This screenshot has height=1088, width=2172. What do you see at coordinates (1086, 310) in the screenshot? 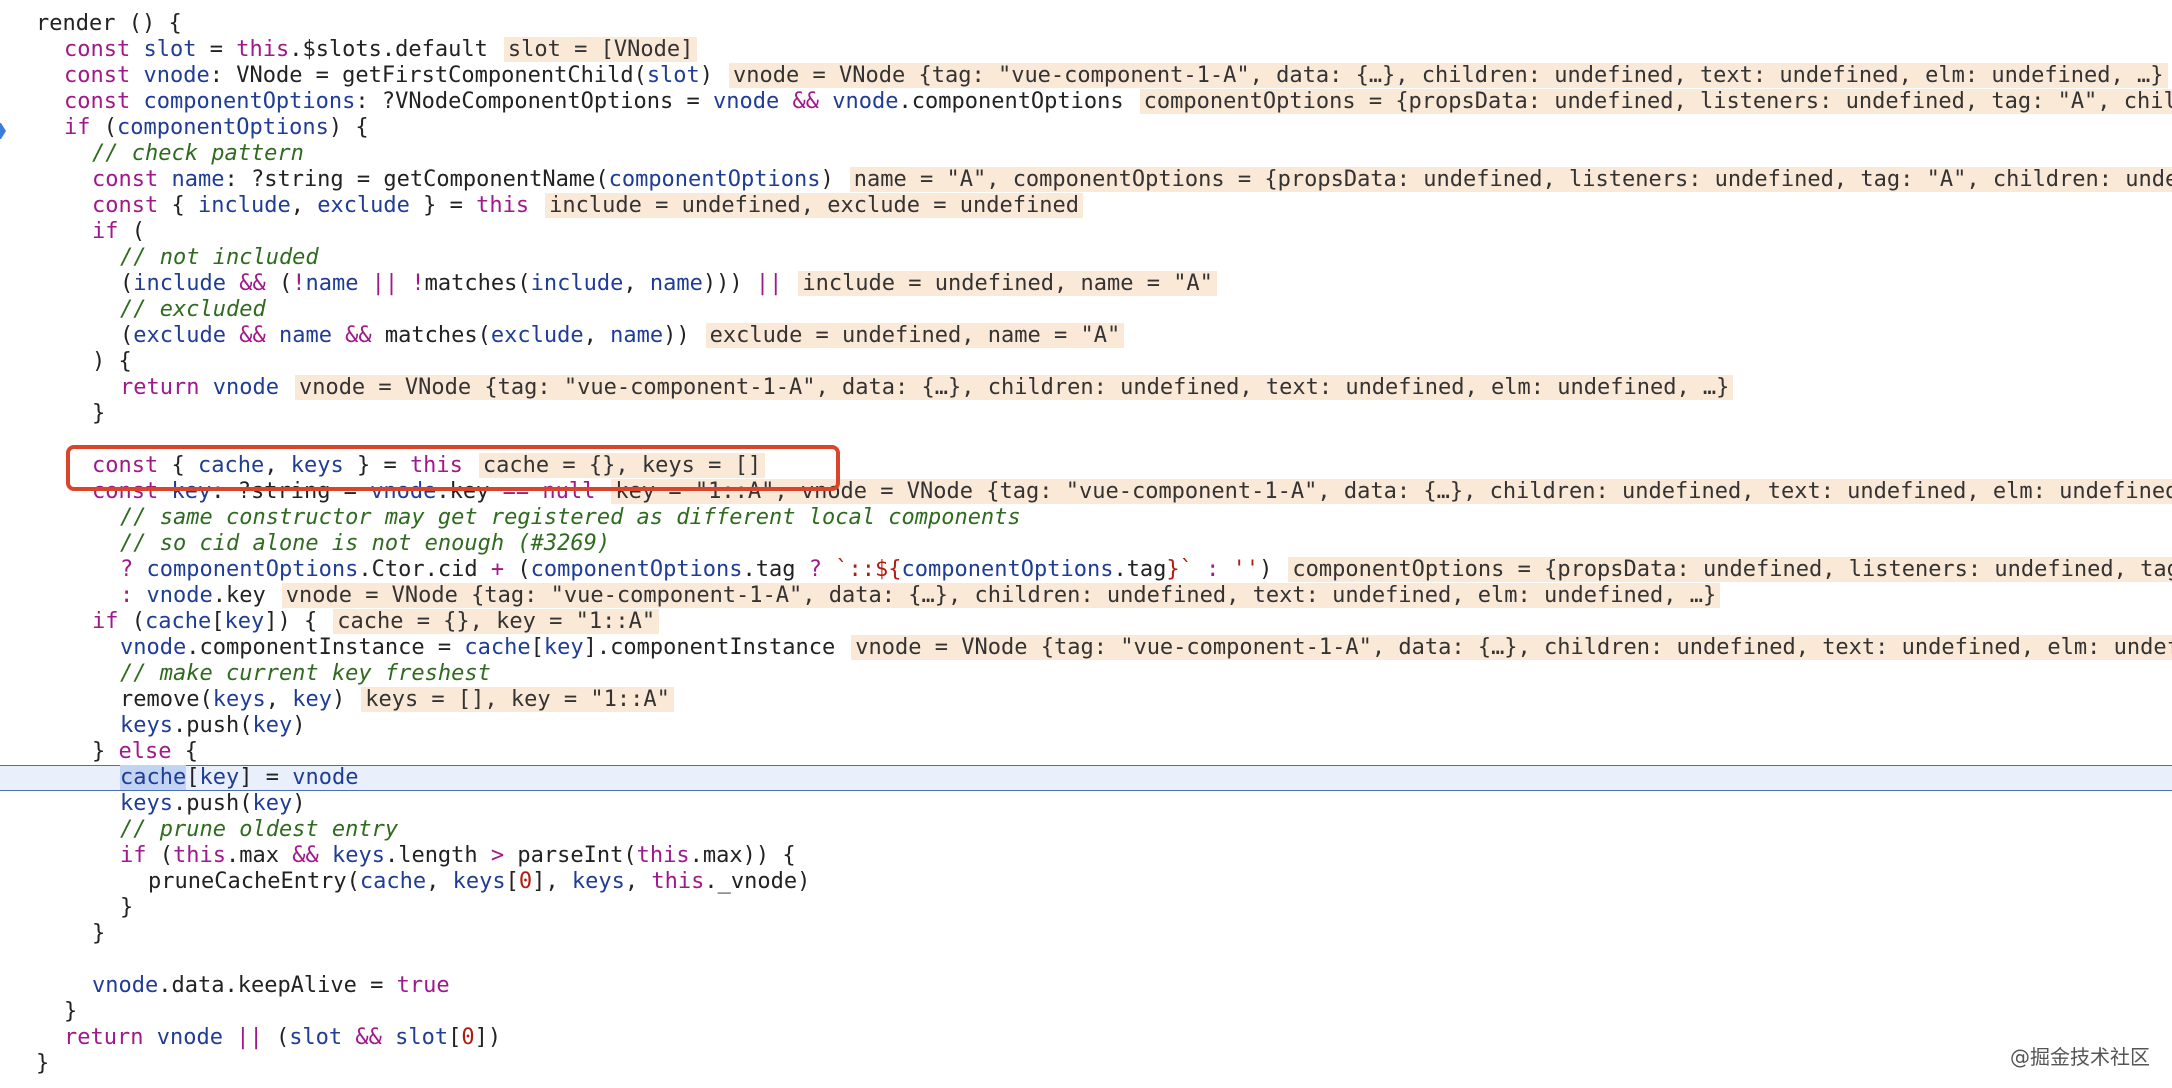
I see `code-line: // excluded` at bounding box center [1086, 310].